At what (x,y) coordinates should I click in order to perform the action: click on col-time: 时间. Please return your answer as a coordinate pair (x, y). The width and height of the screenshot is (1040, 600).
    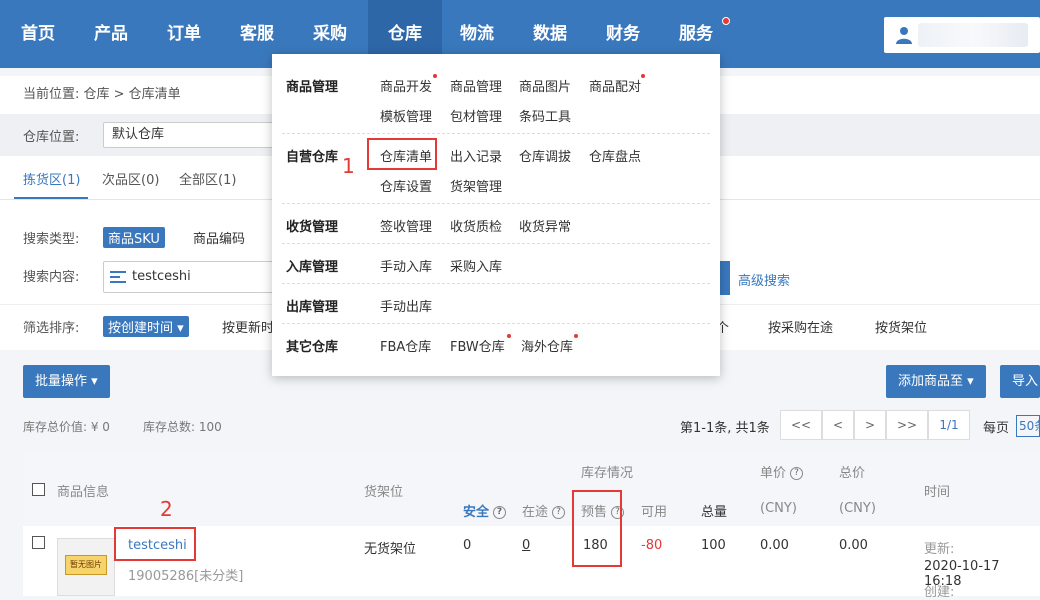
    Looking at the image, I should click on (937, 492).